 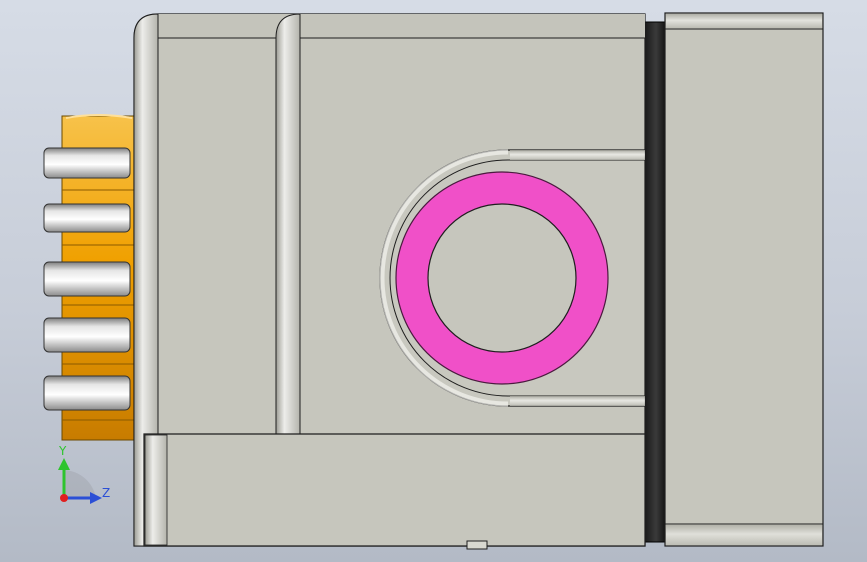 What do you see at coordinates (577, 401) in the screenshot?
I see `slot-bottom-bevel` at bounding box center [577, 401].